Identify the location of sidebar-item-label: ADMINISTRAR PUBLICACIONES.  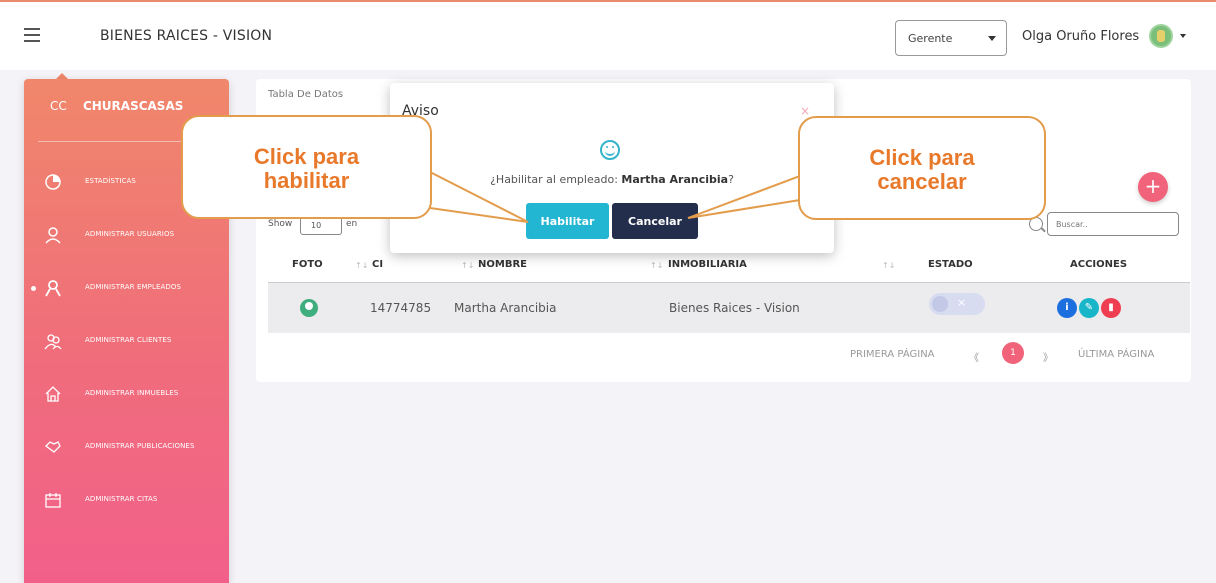
(140, 446).